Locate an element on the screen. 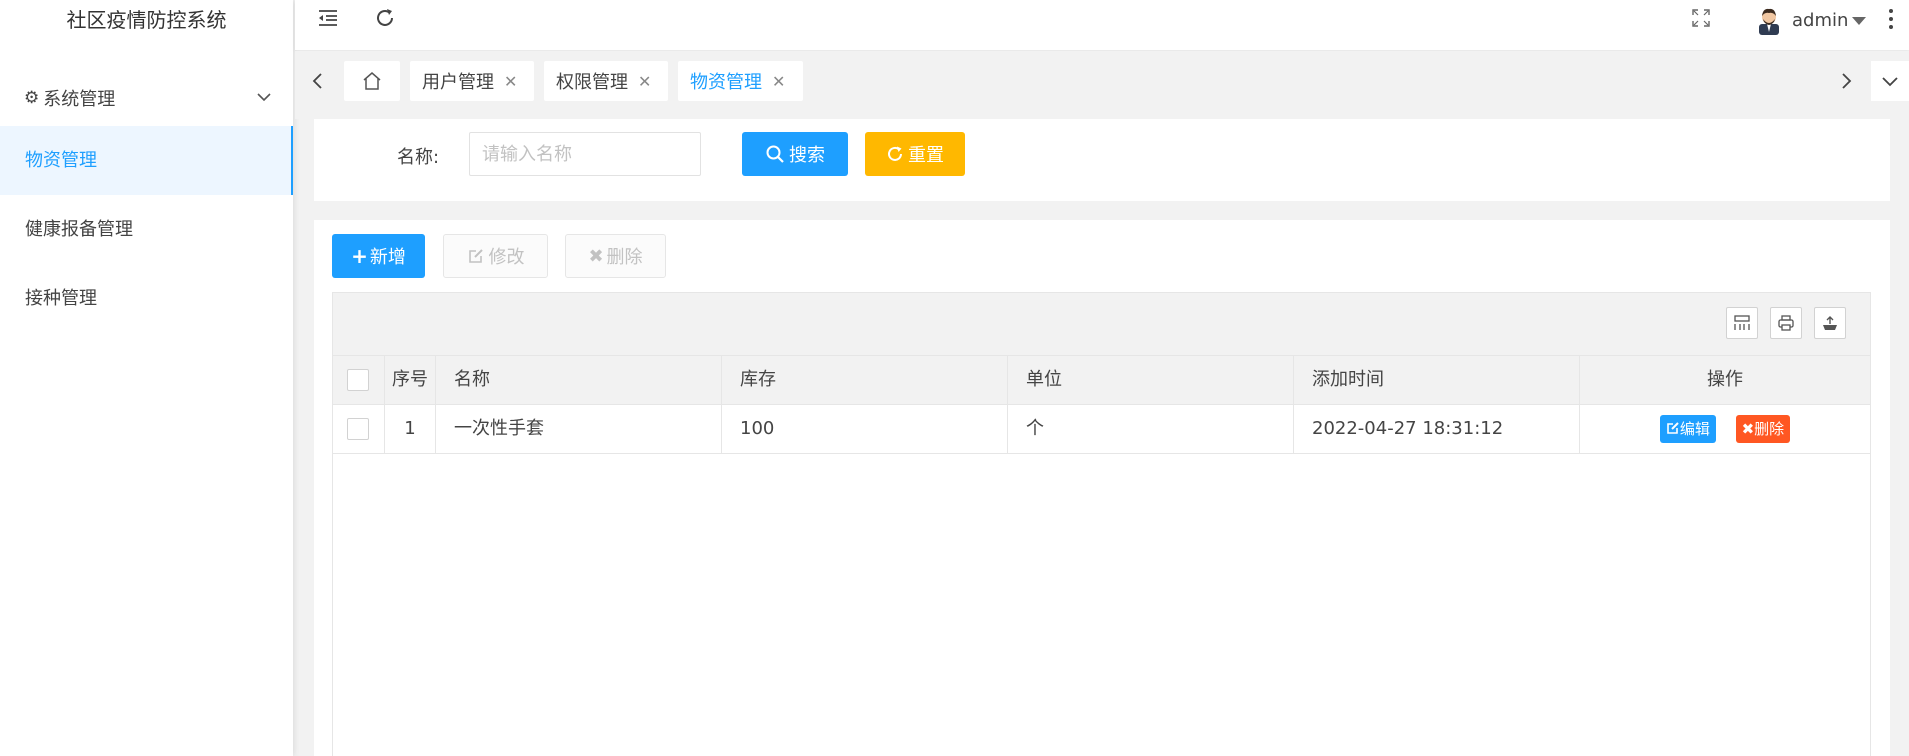 The width and height of the screenshot is (1909, 756). add-button: + 新增 is located at coordinates (378, 256).